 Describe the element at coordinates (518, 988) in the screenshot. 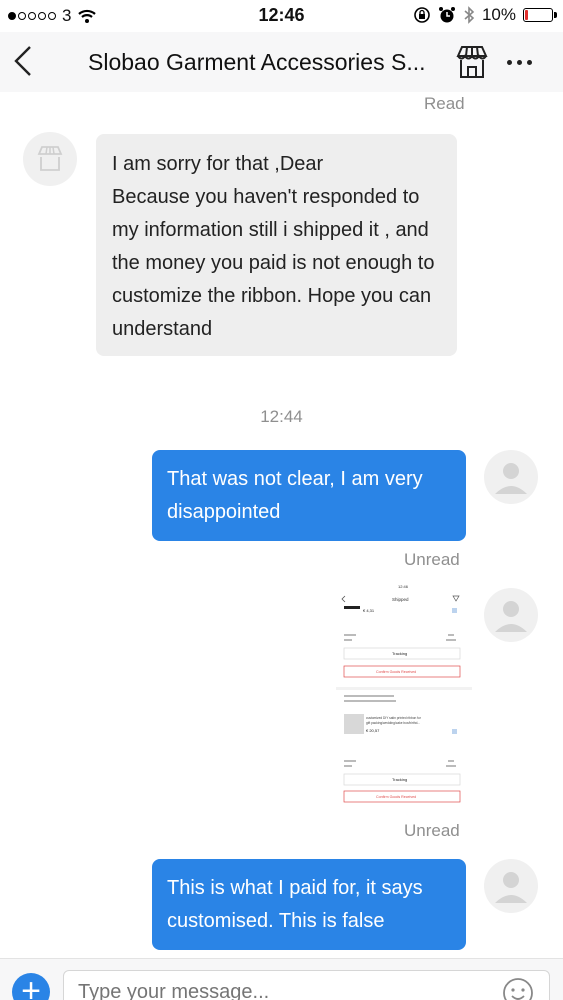

I see `emoji-icon` at that location.